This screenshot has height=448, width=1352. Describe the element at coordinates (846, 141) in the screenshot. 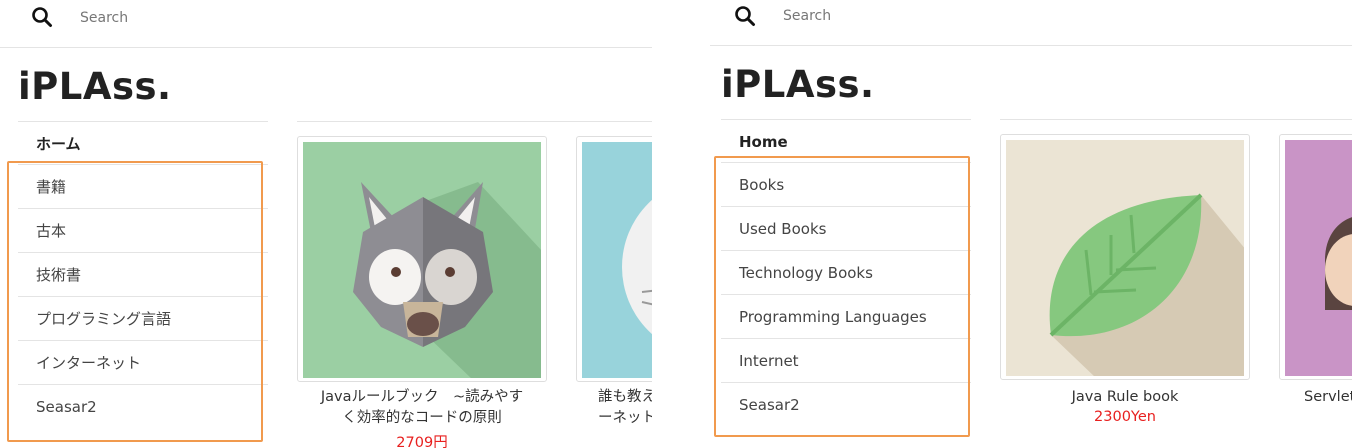

I see `nav-item-home: Home` at that location.